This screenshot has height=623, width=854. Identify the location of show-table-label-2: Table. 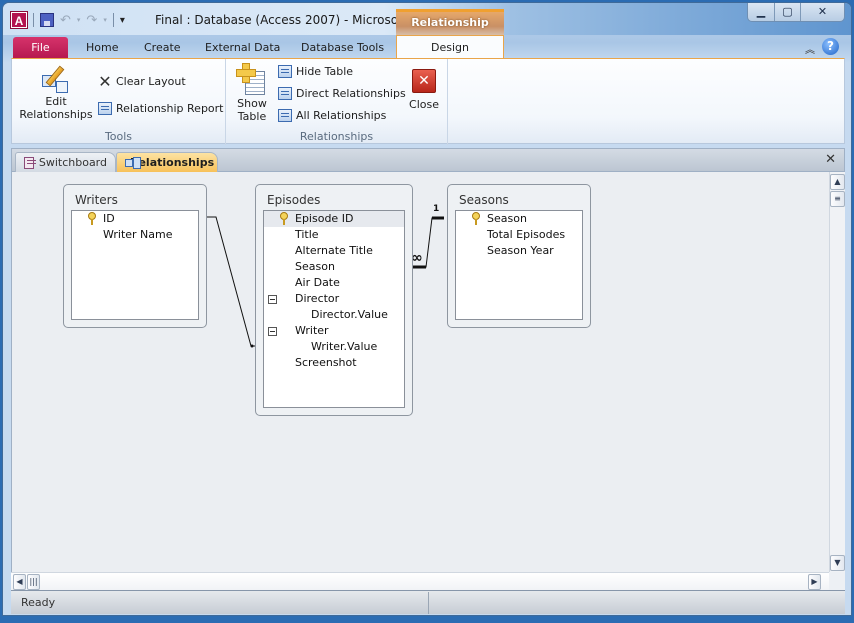
(252, 116).